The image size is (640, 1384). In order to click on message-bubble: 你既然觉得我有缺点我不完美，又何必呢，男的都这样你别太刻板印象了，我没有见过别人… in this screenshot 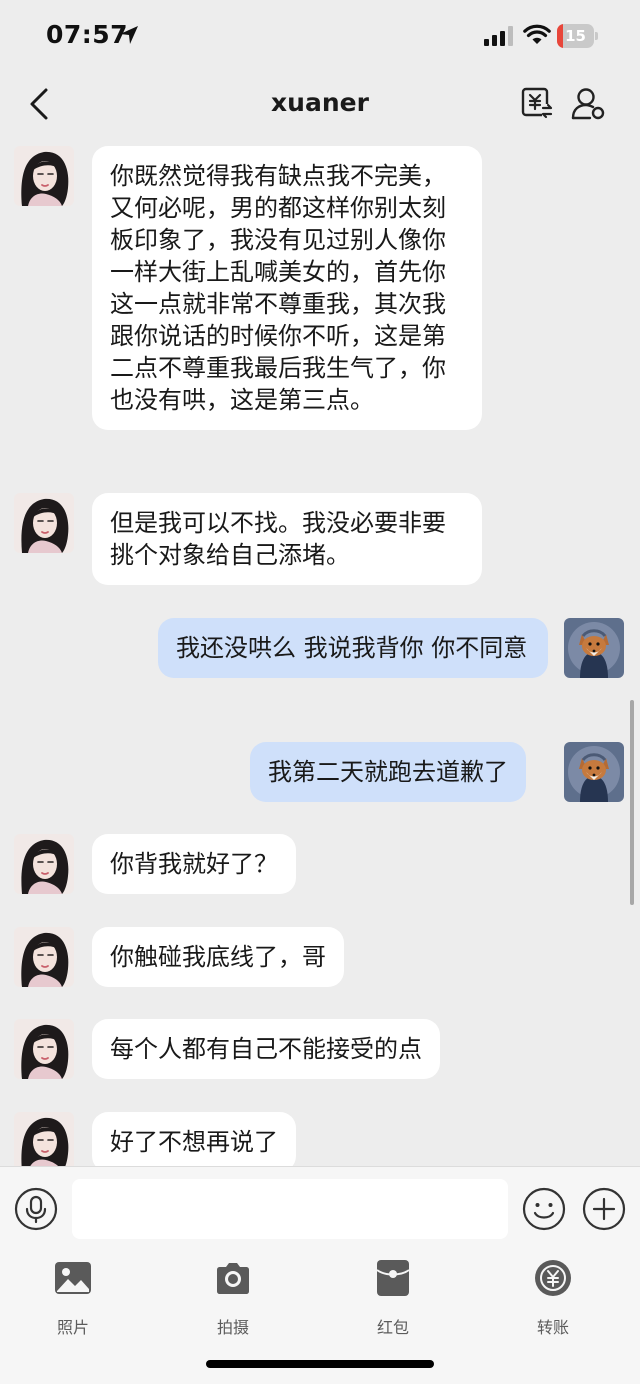, I will do `click(287, 288)`.